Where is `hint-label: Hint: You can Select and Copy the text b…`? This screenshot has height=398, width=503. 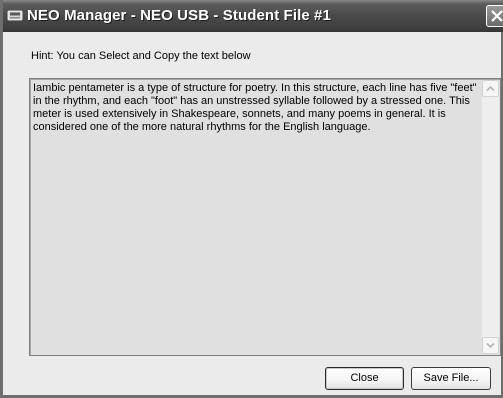
hint-label: Hint: You can Select and Copy the text b… is located at coordinates (141, 56).